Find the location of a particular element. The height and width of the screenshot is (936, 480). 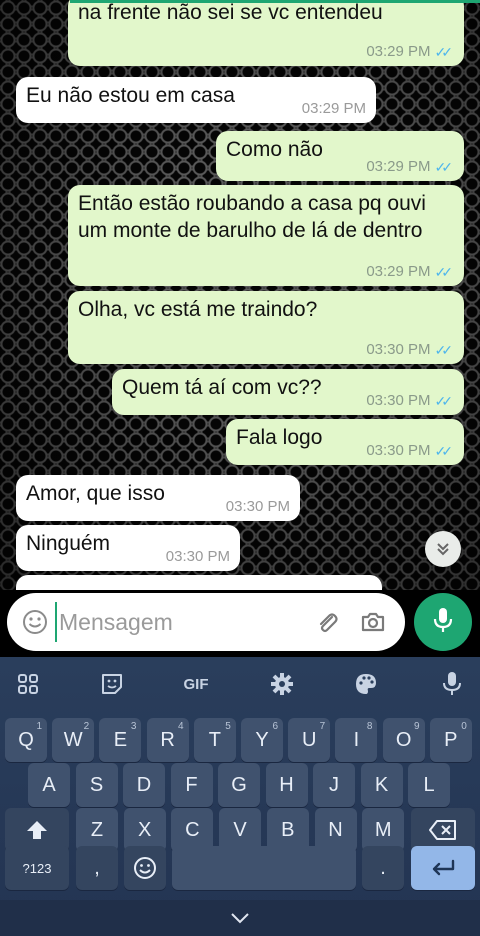

settings-gear-icon is located at coordinates (282, 684).